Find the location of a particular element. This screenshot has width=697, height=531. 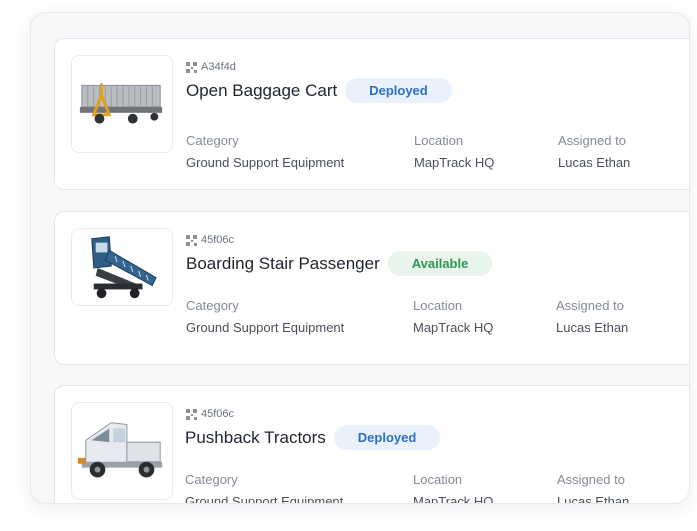

asset-name: Pushback Tractors is located at coordinates (255, 438).